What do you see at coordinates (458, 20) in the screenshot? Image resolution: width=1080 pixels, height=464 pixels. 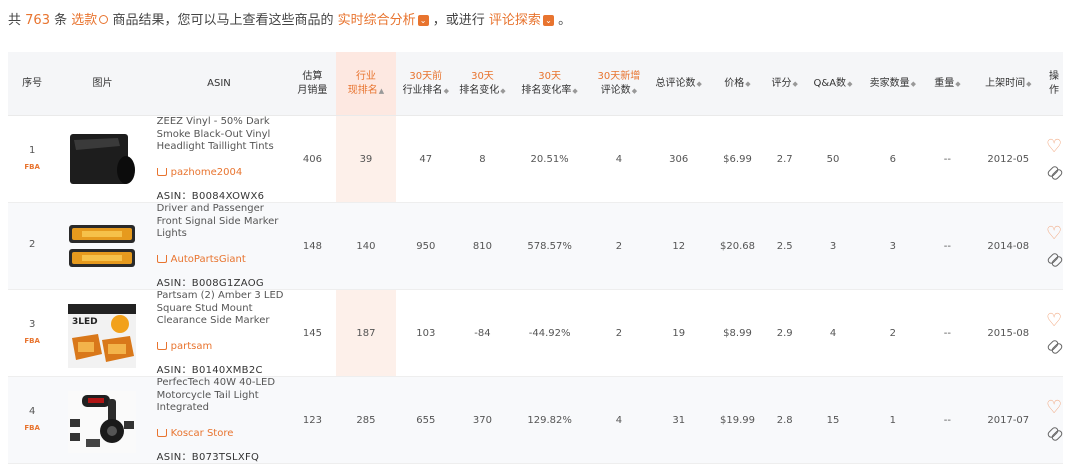 I see `summary-mid3: ，或进行` at bounding box center [458, 20].